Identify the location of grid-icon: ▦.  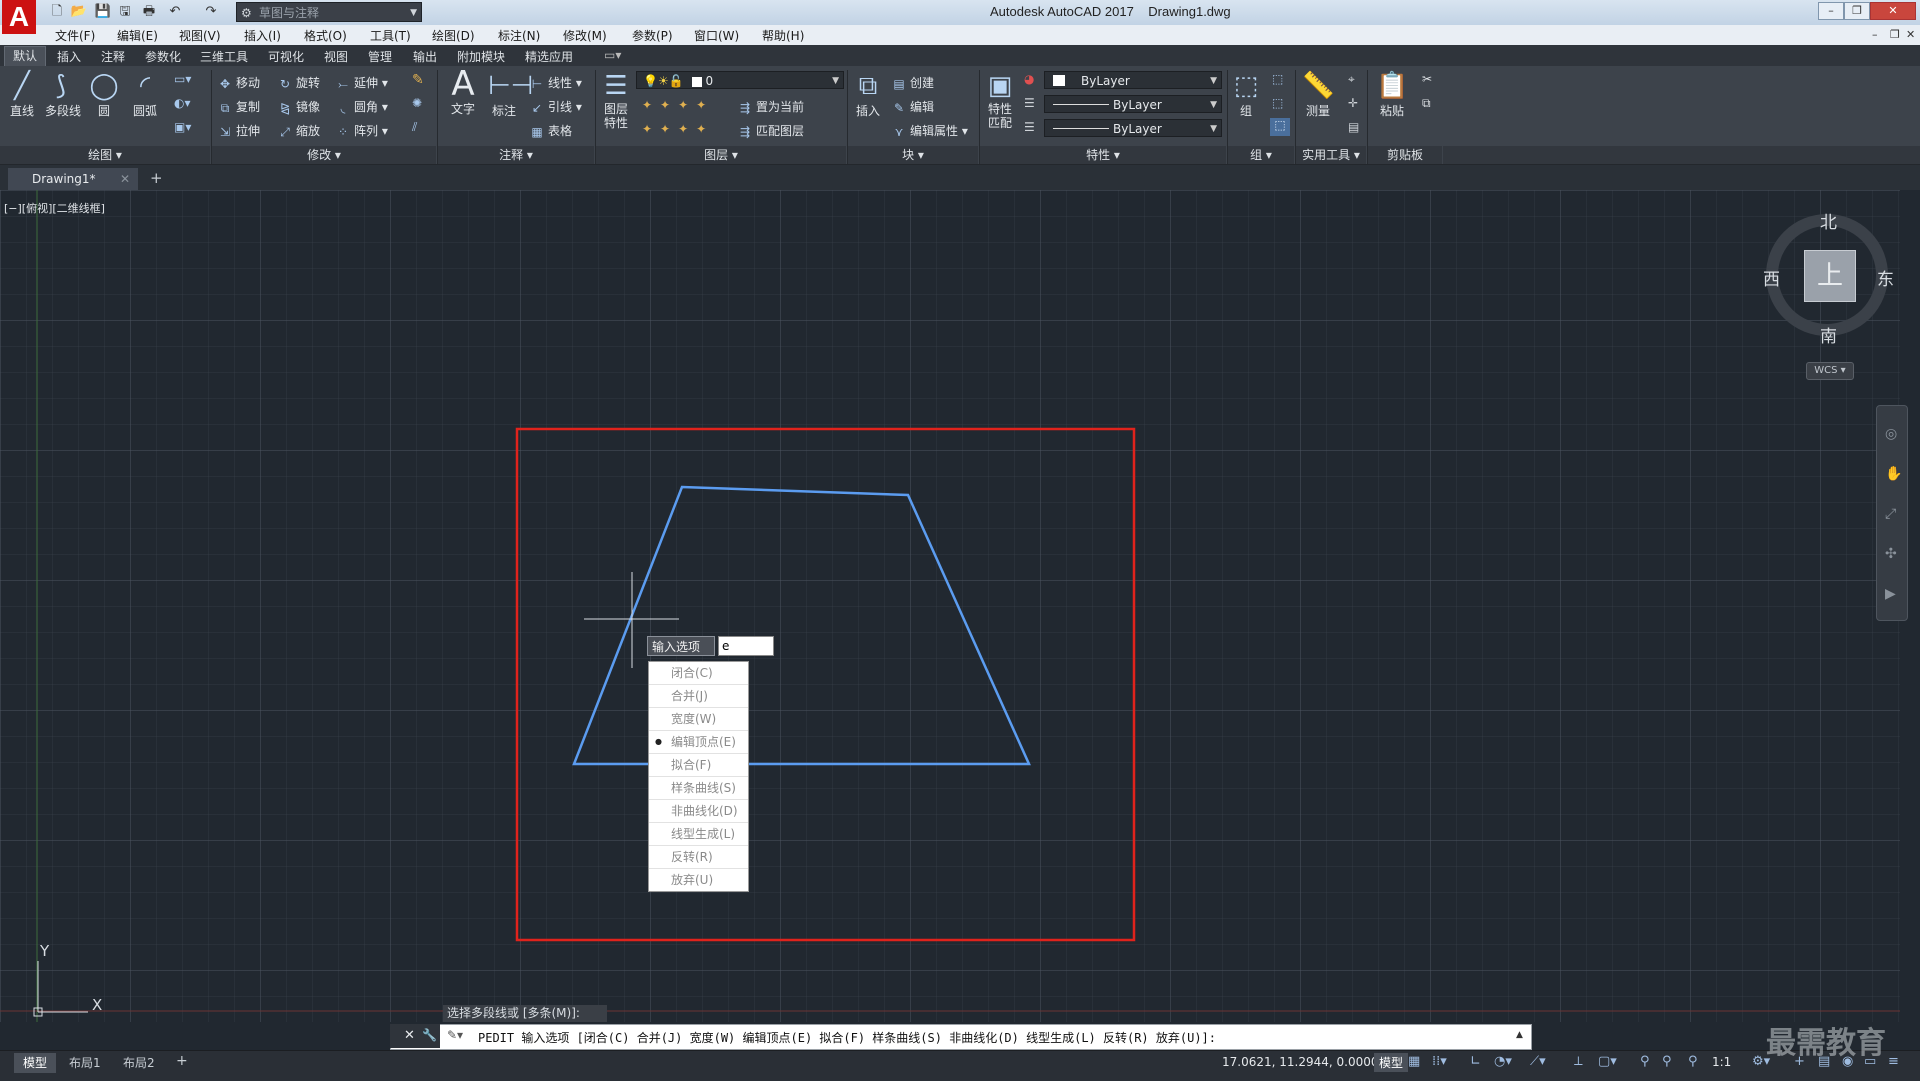
(1414, 1061).